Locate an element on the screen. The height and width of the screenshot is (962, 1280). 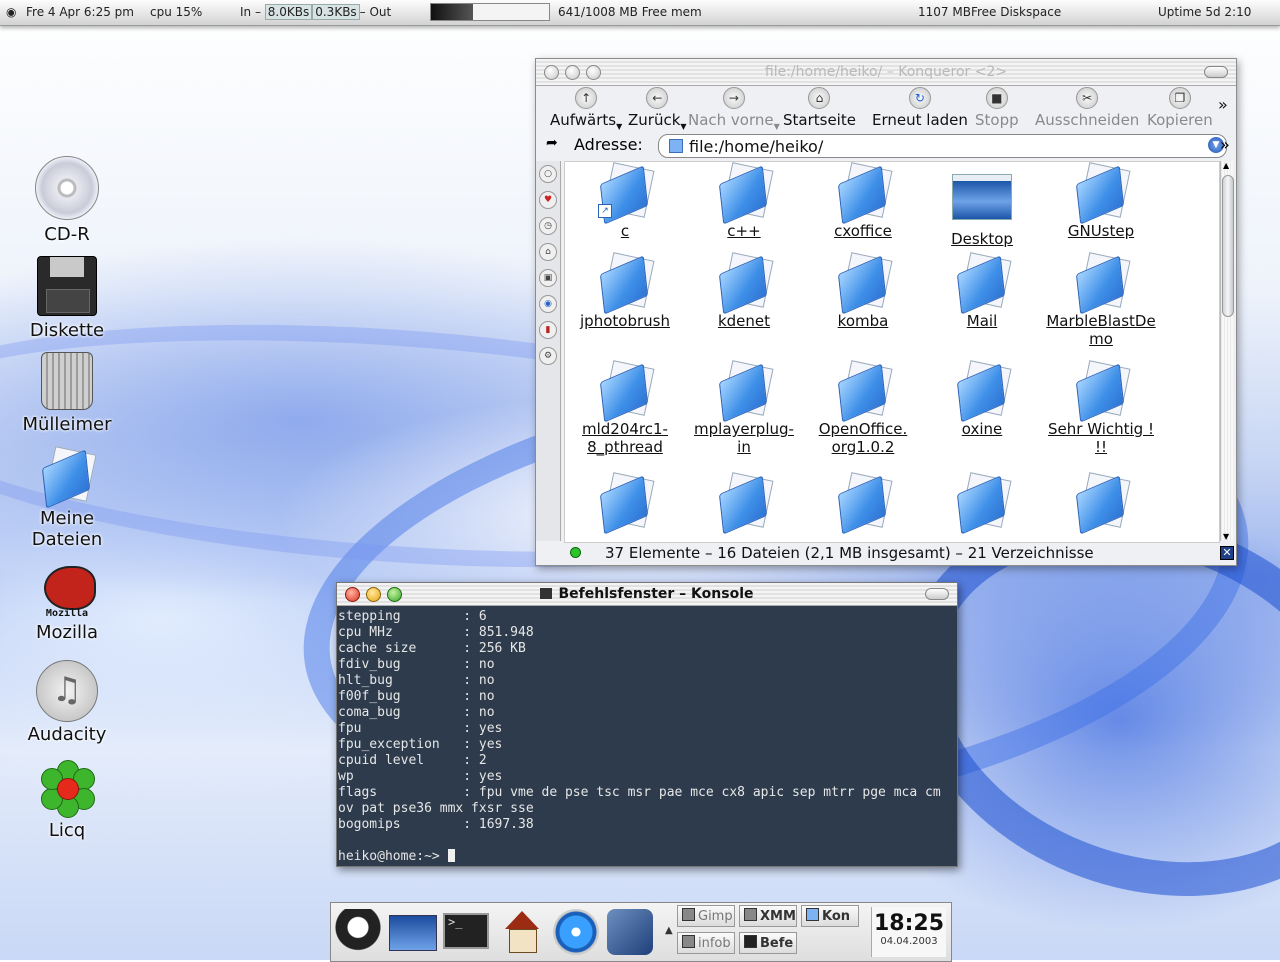
desktop-icon-meine-dateien: Meine Dateien is located at coordinates (67, 498).